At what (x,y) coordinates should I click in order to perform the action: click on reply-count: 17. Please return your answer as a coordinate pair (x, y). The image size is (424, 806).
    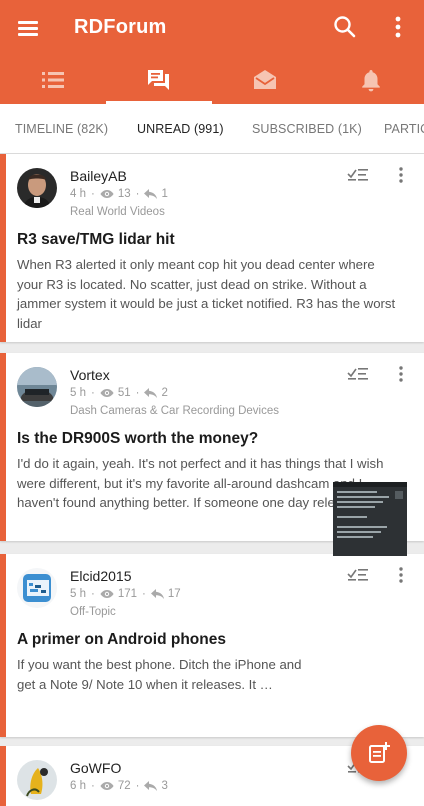
    Looking at the image, I should click on (174, 594).